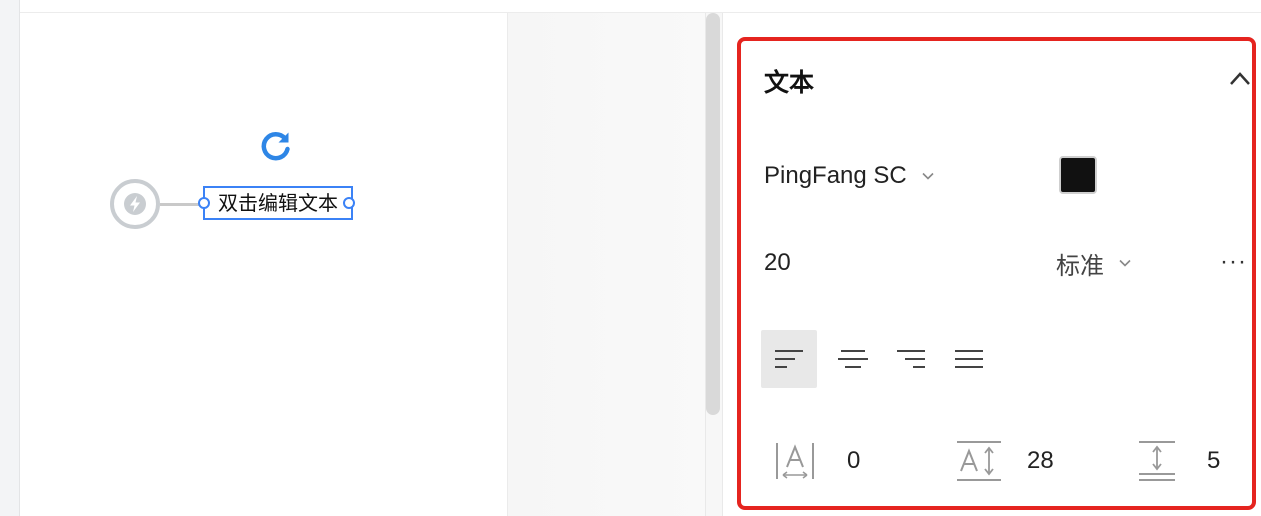 The image size is (1261, 516). What do you see at coordinates (789, 82) in the screenshot?
I see `section-title: 文本` at bounding box center [789, 82].